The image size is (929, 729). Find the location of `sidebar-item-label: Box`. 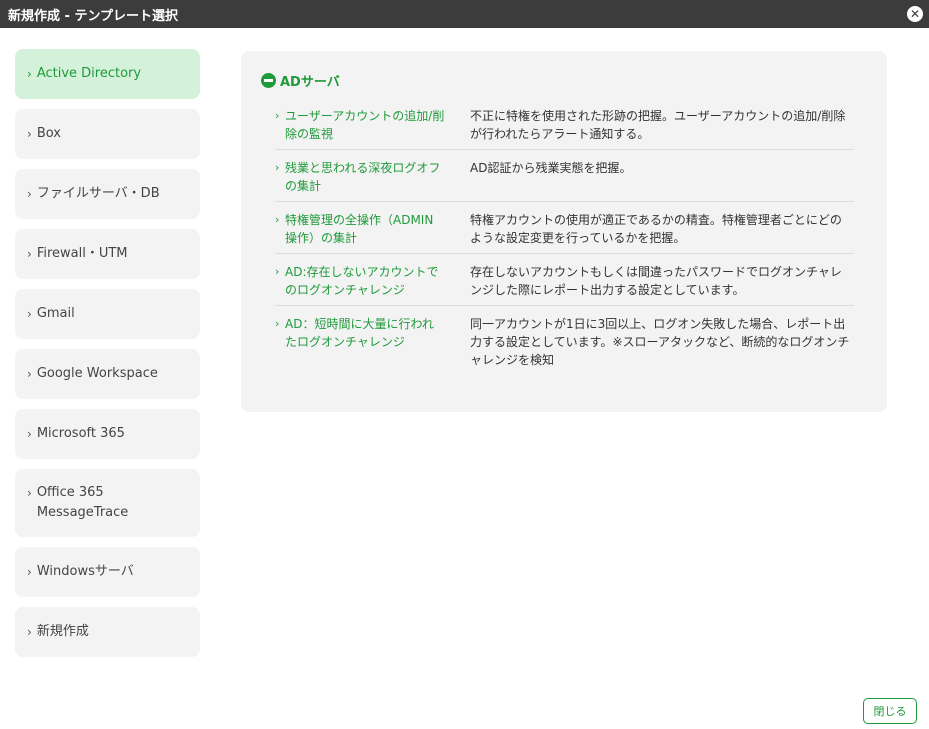

sidebar-item-label: Box is located at coordinates (48, 133).